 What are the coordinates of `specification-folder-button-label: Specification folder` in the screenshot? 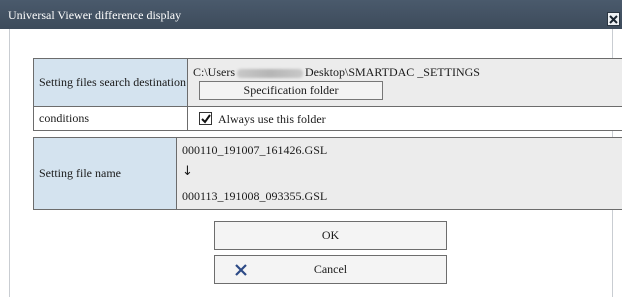 It's located at (291, 90).